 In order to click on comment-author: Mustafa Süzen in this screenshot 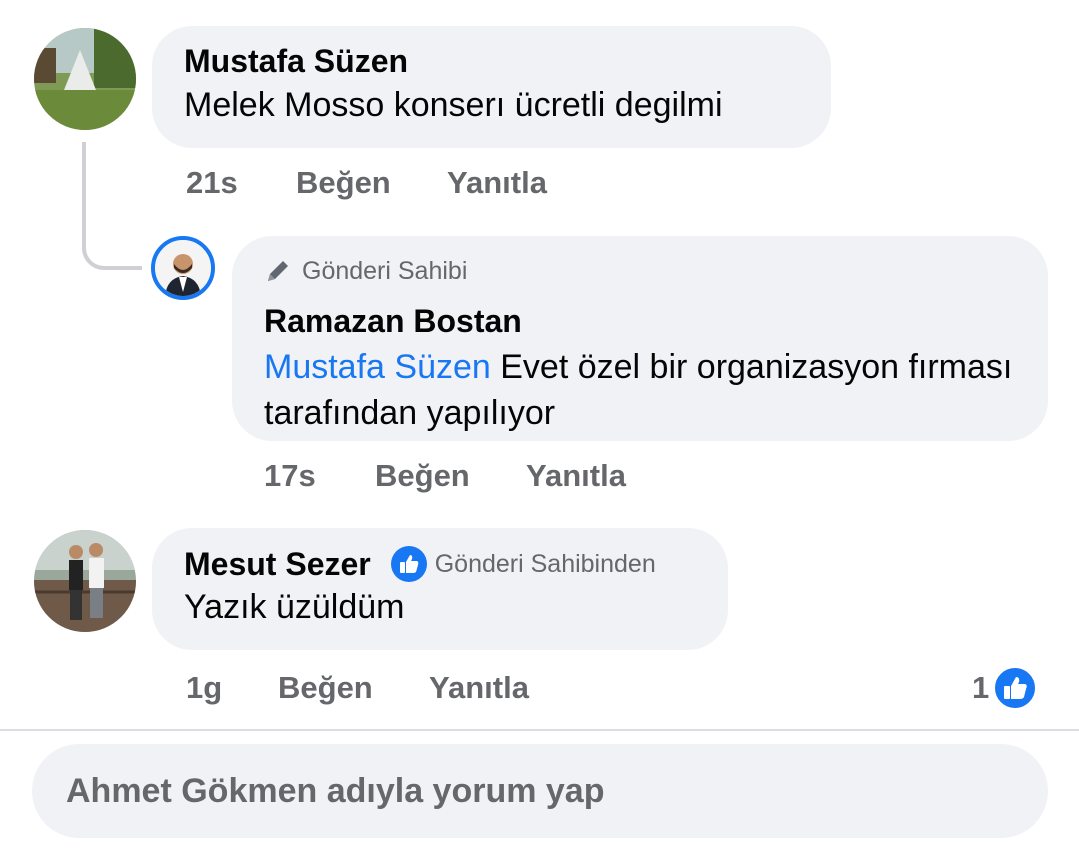, I will do `click(491, 61)`.